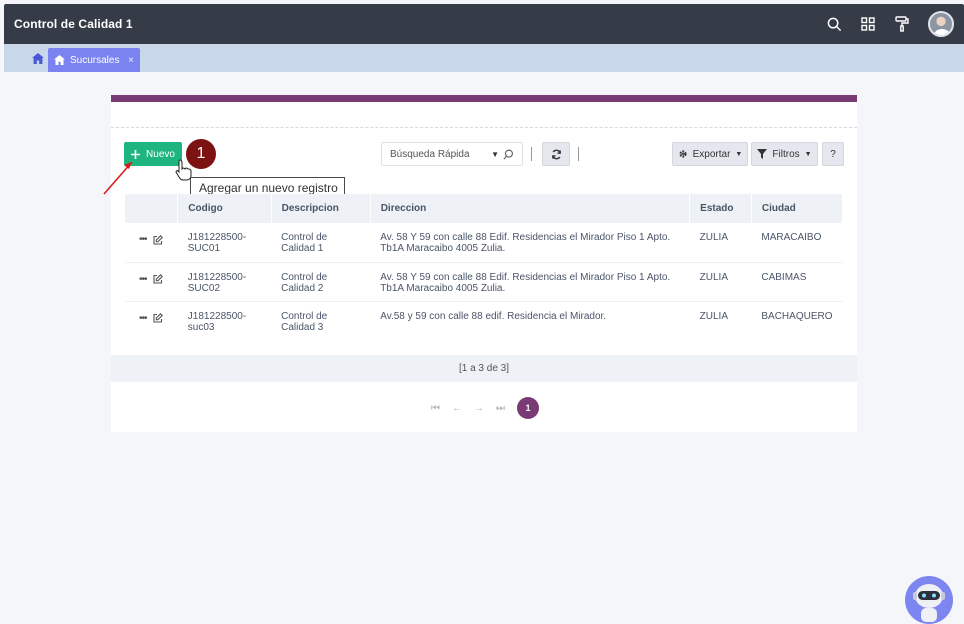 This screenshot has height=624, width=964. I want to click on paint-roller-icon, so click(902, 24).